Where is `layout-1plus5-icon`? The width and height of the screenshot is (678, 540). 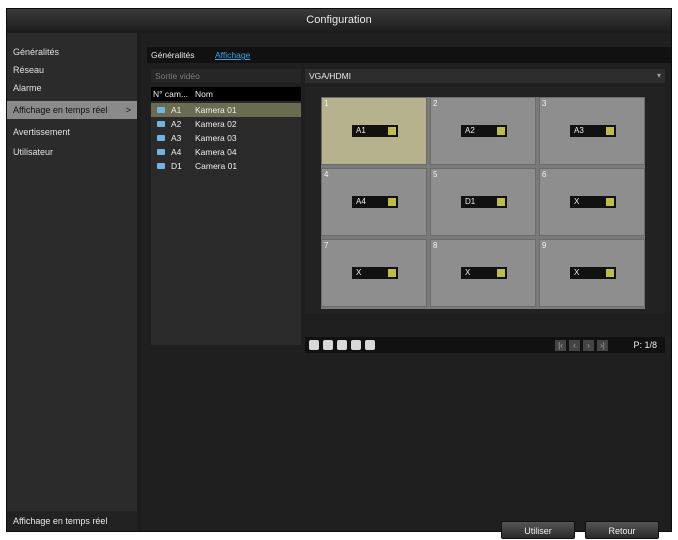
layout-1plus5-icon is located at coordinates (342, 345).